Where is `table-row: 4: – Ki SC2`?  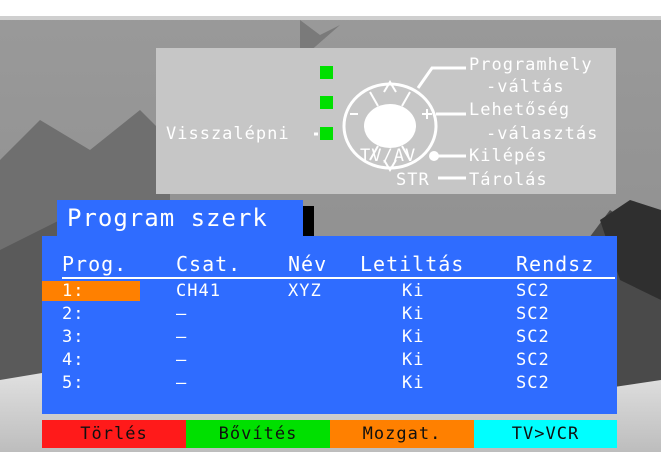
table-row: 4: – Ki SC2 is located at coordinates (329, 361).